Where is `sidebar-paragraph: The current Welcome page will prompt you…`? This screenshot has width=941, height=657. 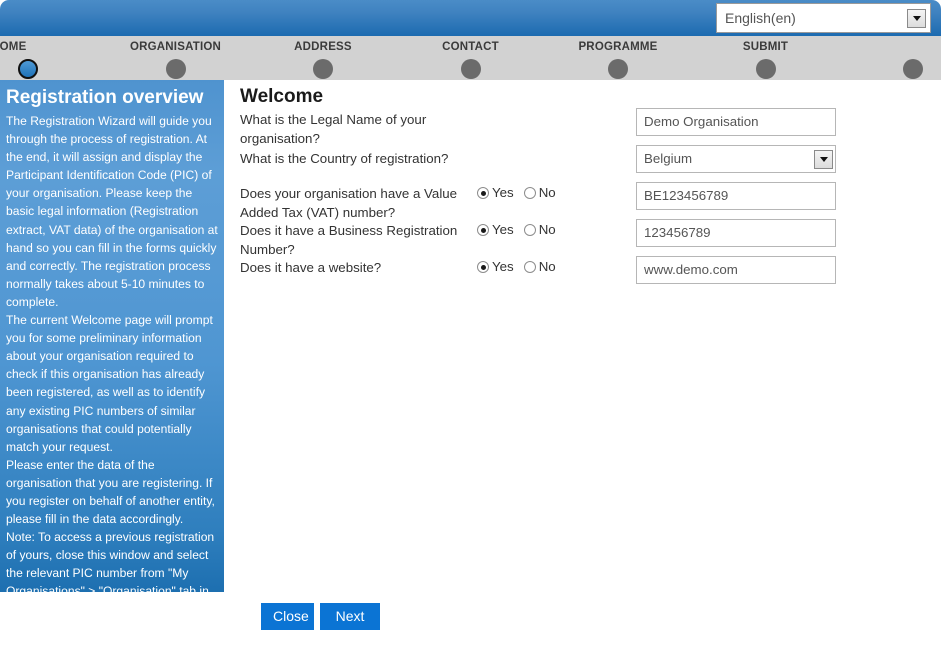
sidebar-paragraph: The current Welcome page will prompt you… is located at coordinates (109, 383).